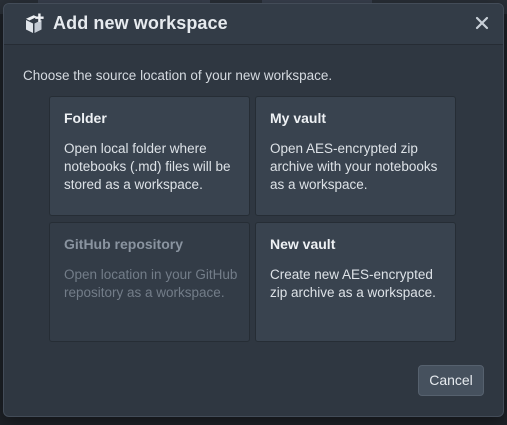 The height and width of the screenshot is (425, 507). I want to click on option-title: New vault, so click(303, 244).